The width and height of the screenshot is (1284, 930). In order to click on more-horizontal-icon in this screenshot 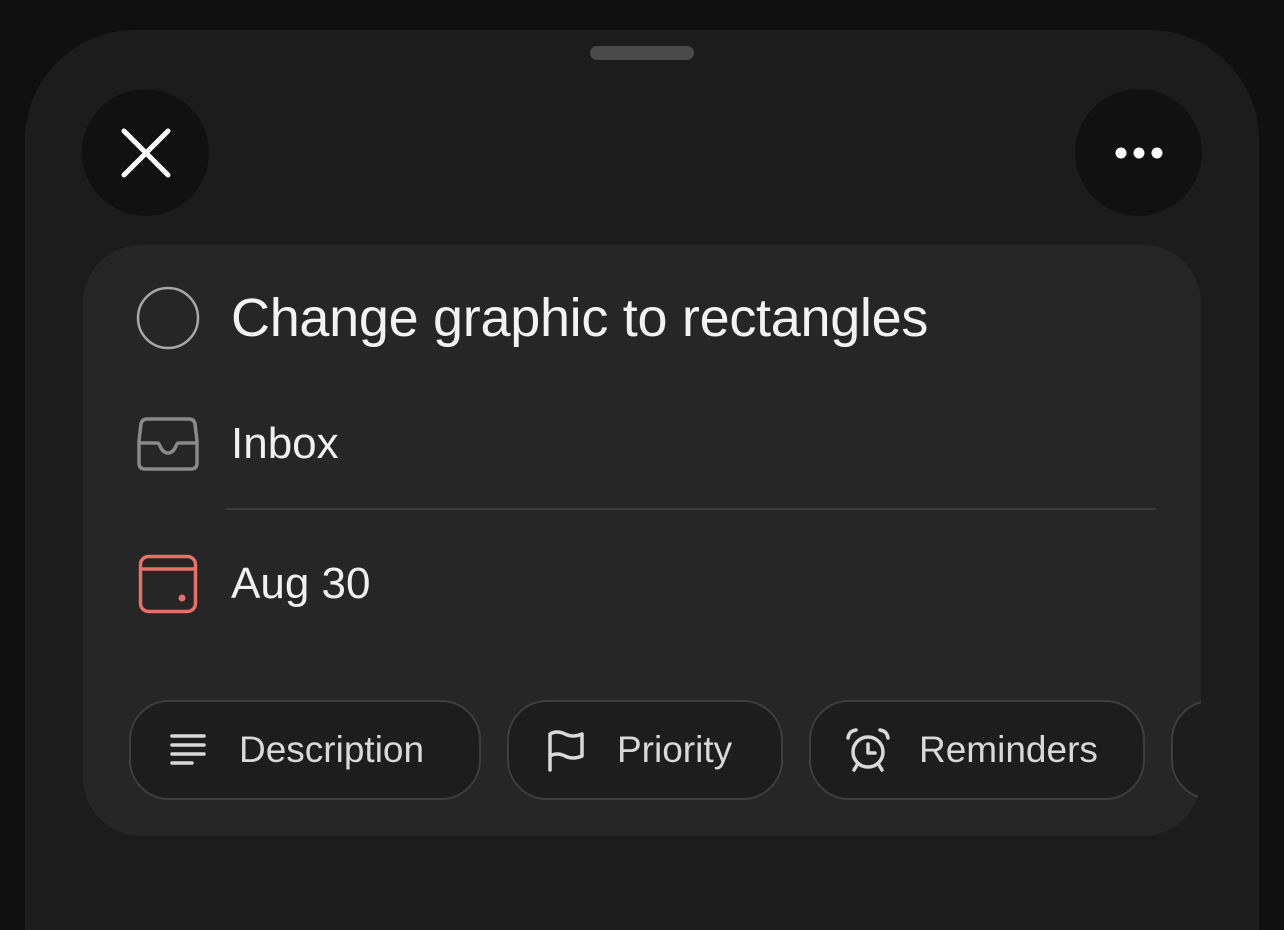, I will do `click(1138, 152)`.